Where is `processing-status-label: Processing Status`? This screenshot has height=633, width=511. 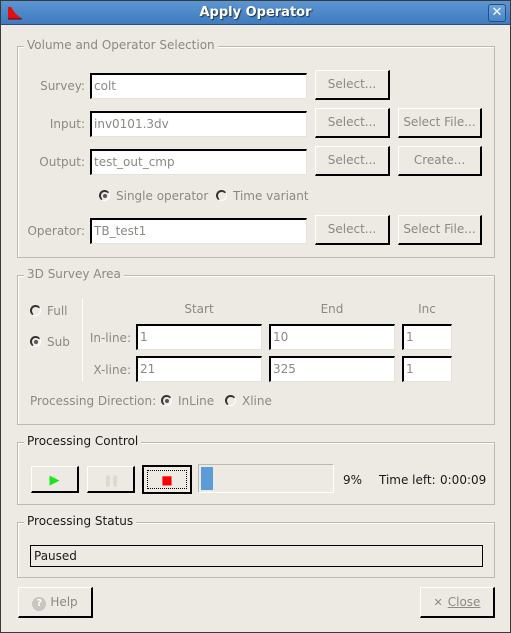
processing-status-label: Processing Status is located at coordinates (80, 521).